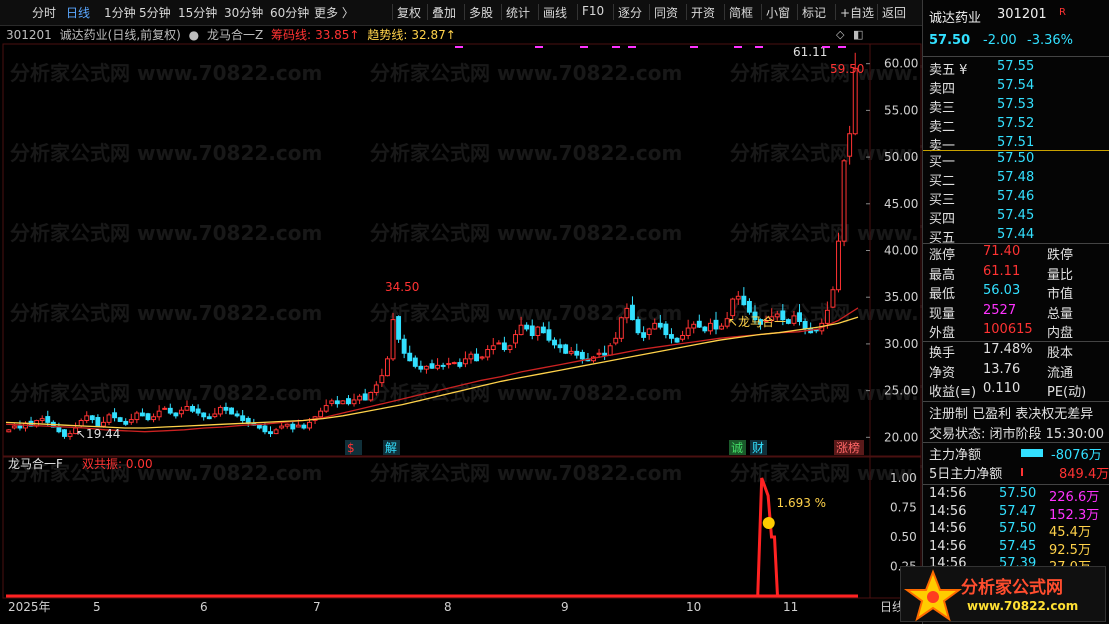 Image resolution: width=1109 pixels, height=624 pixels. What do you see at coordinates (1016, 125) in the screenshot?
I see `ask-row: 卖二 57.52` at bounding box center [1016, 125].